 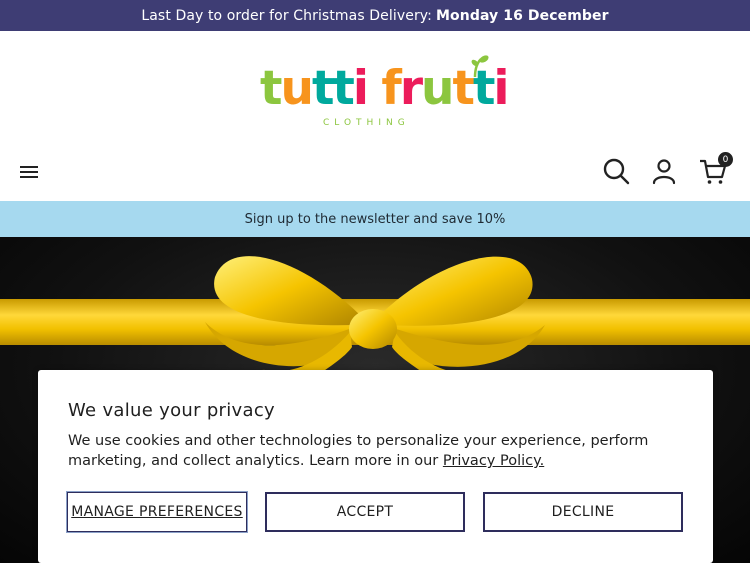 I want to click on accept-button: ACCEPT, so click(x=365, y=512).